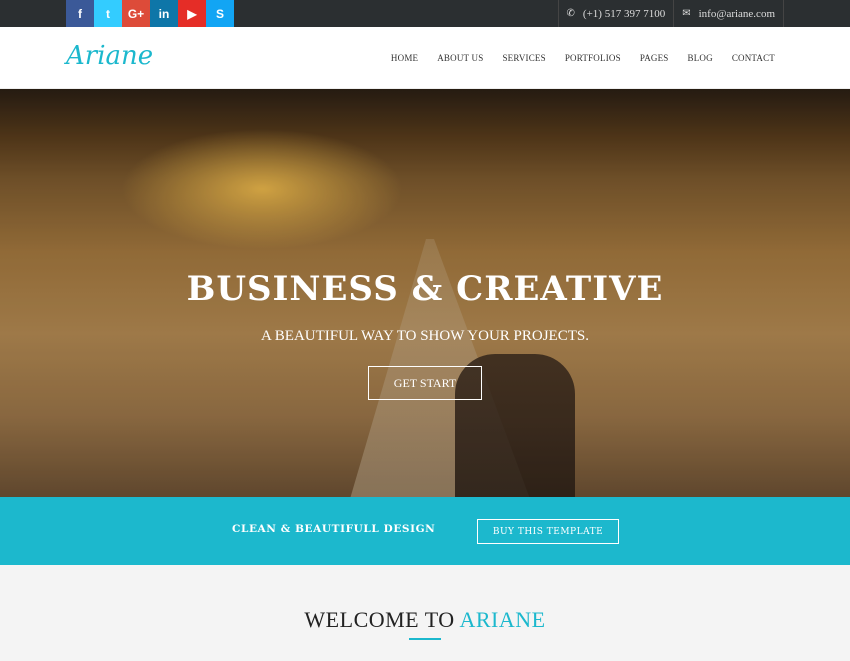 The width and height of the screenshot is (850, 661). I want to click on site-logo: Ariane, so click(109, 56).